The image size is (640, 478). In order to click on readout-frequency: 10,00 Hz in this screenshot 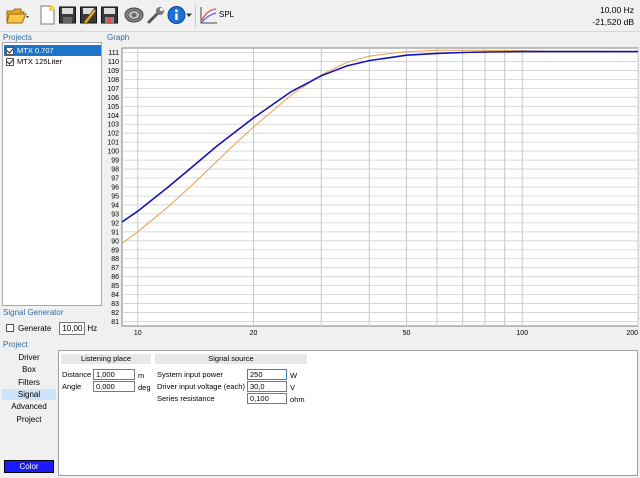, I will do `click(616, 10)`.